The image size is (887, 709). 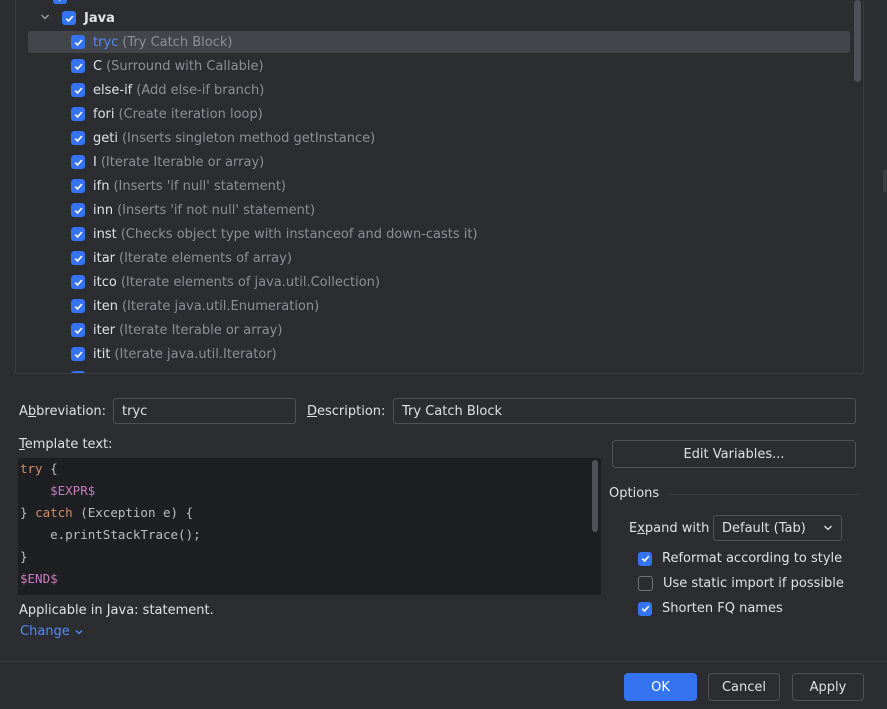 What do you see at coordinates (113, 90) in the screenshot?
I see `template-abbreviation: else-if` at bounding box center [113, 90].